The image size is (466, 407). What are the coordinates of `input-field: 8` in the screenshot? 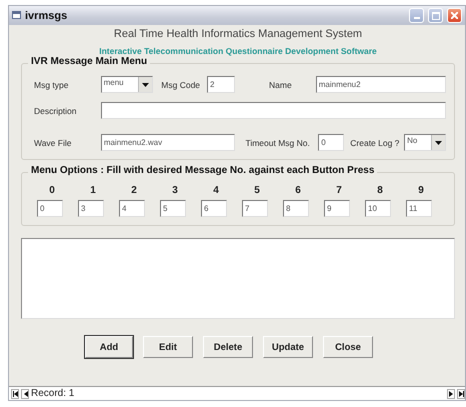 It's located at (296, 208).